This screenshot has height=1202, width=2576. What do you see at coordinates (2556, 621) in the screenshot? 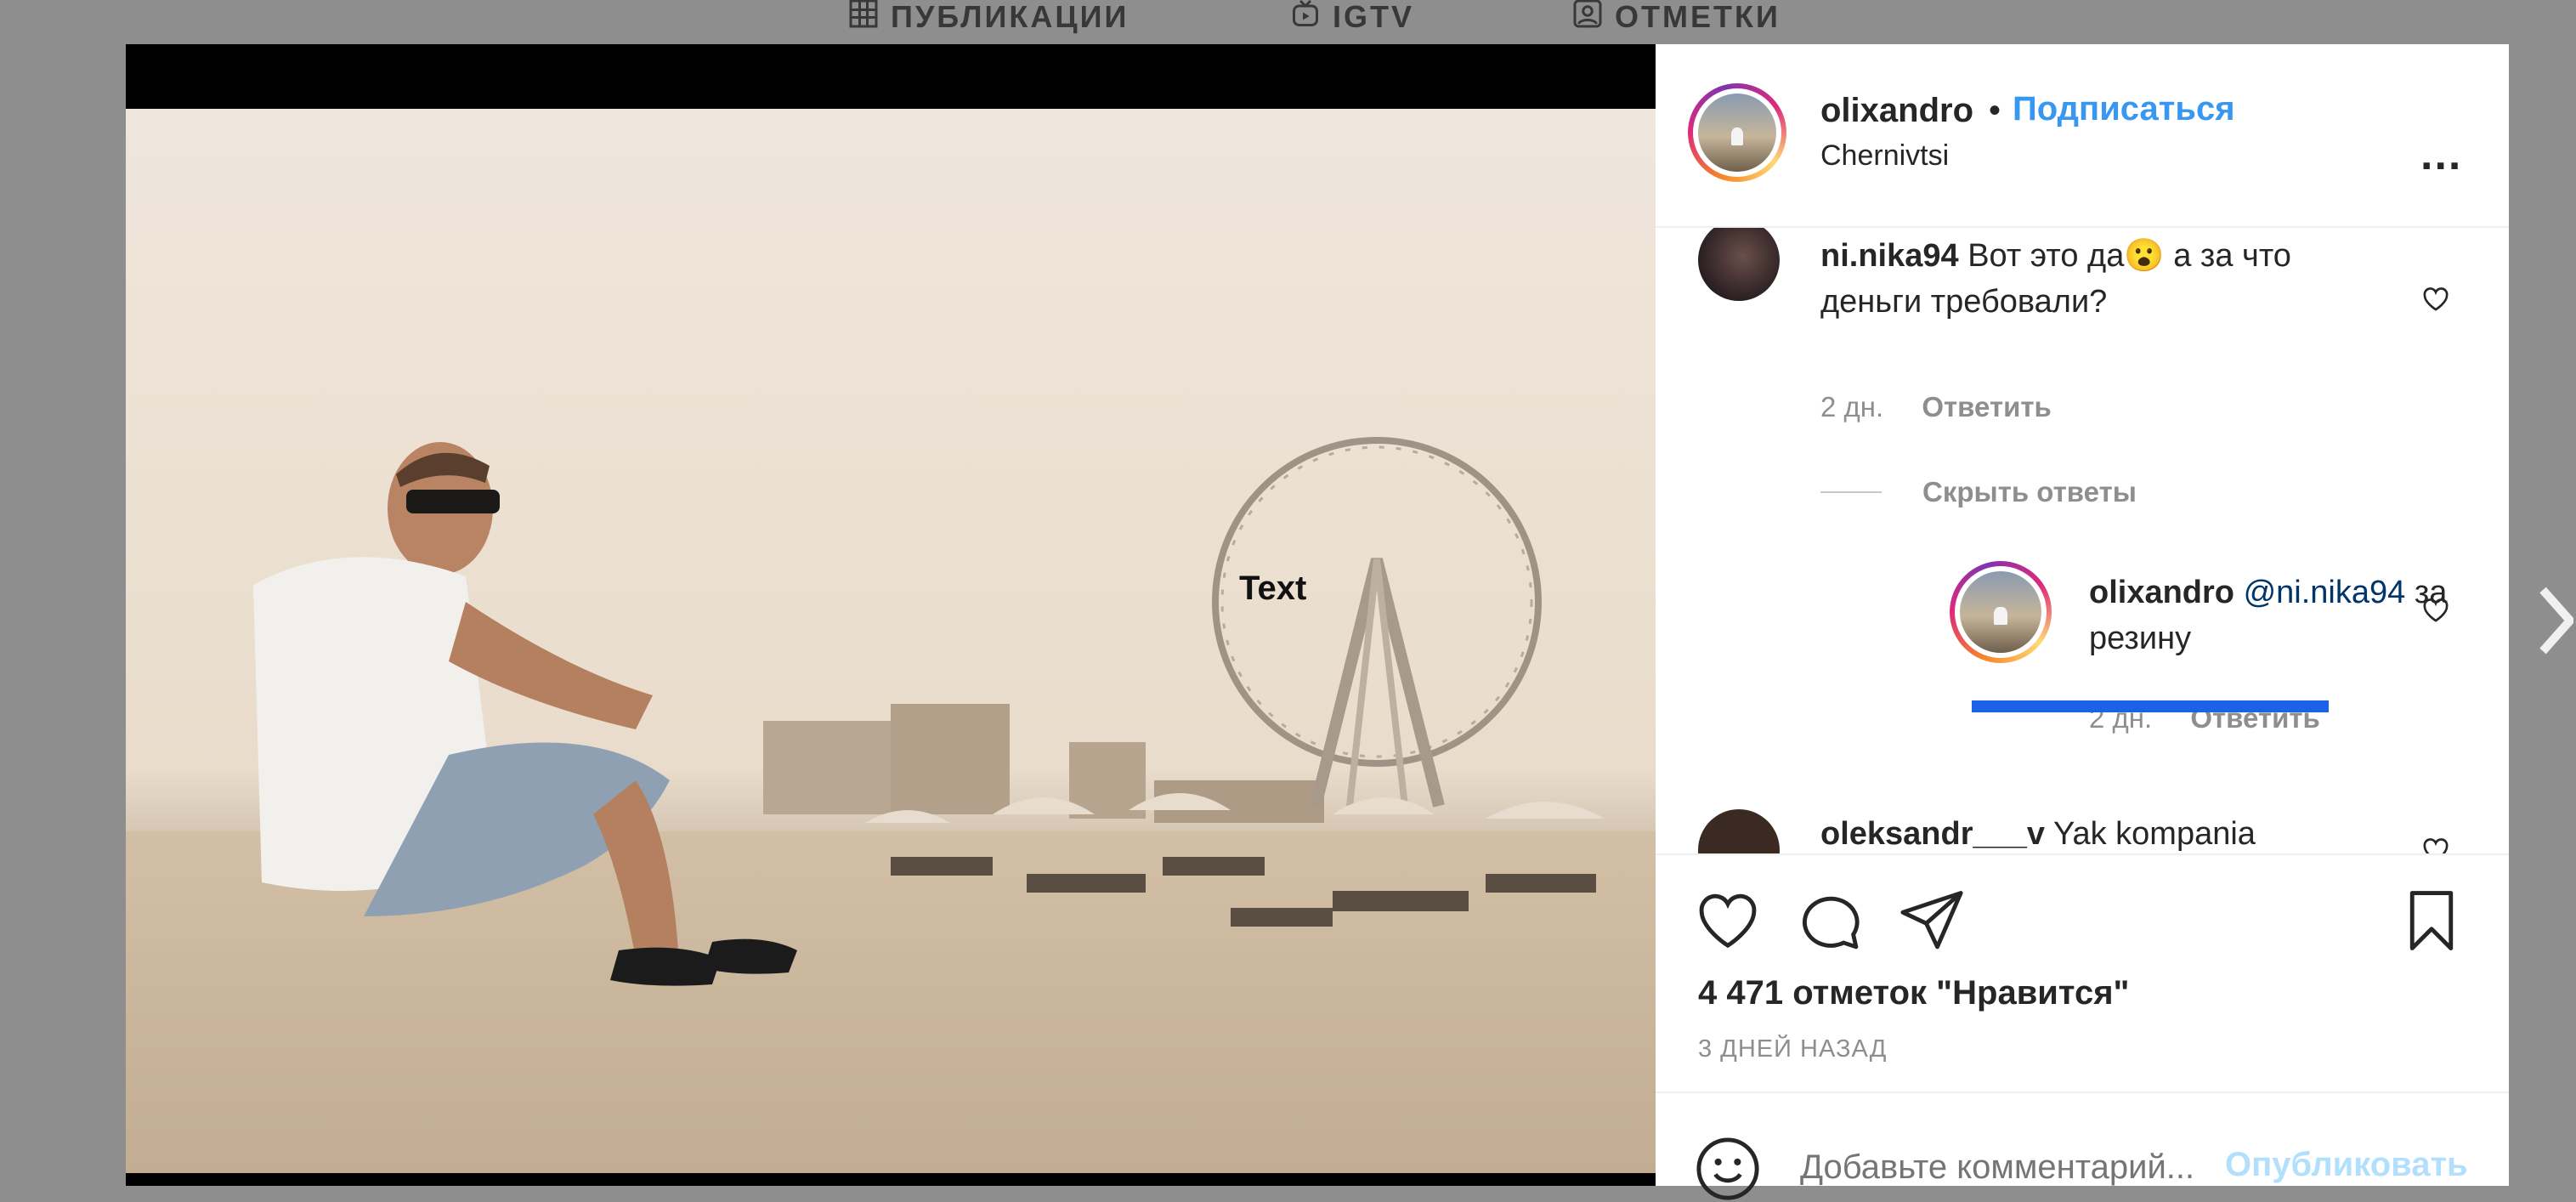
I see `chevron-right-icon` at bounding box center [2556, 621].